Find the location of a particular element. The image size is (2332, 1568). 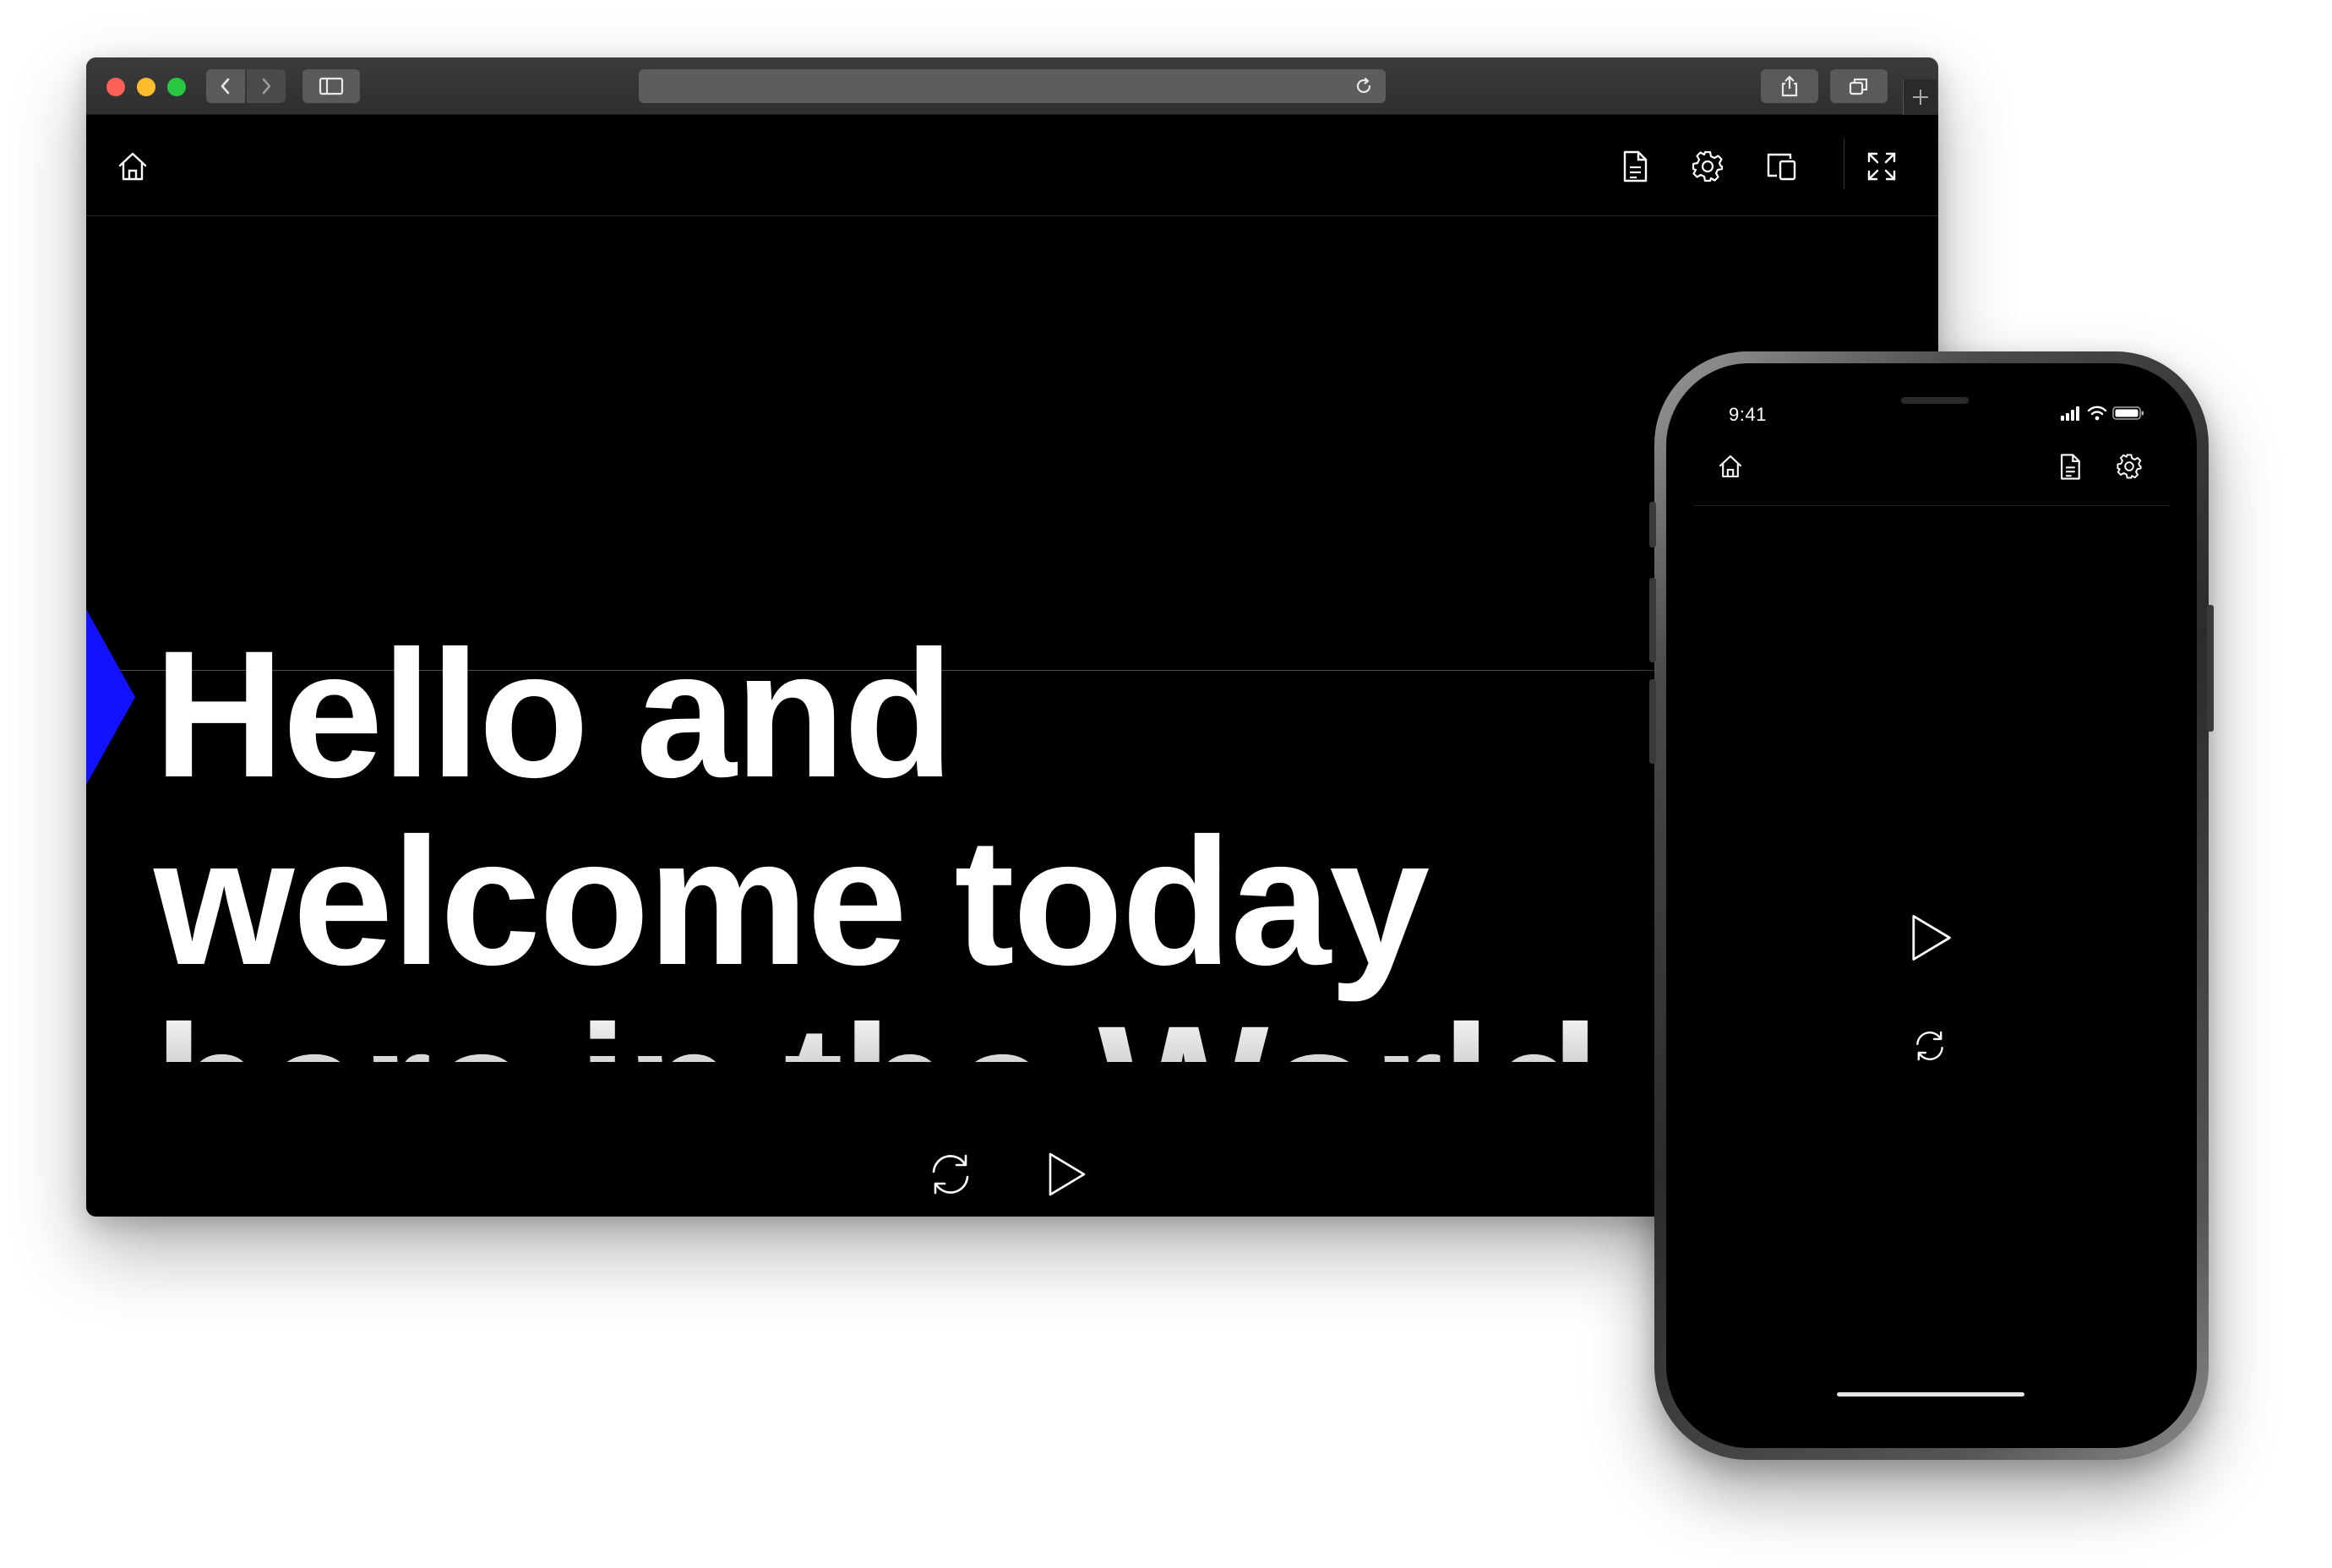

phone-document-button is located at coordinates (2070, 466).